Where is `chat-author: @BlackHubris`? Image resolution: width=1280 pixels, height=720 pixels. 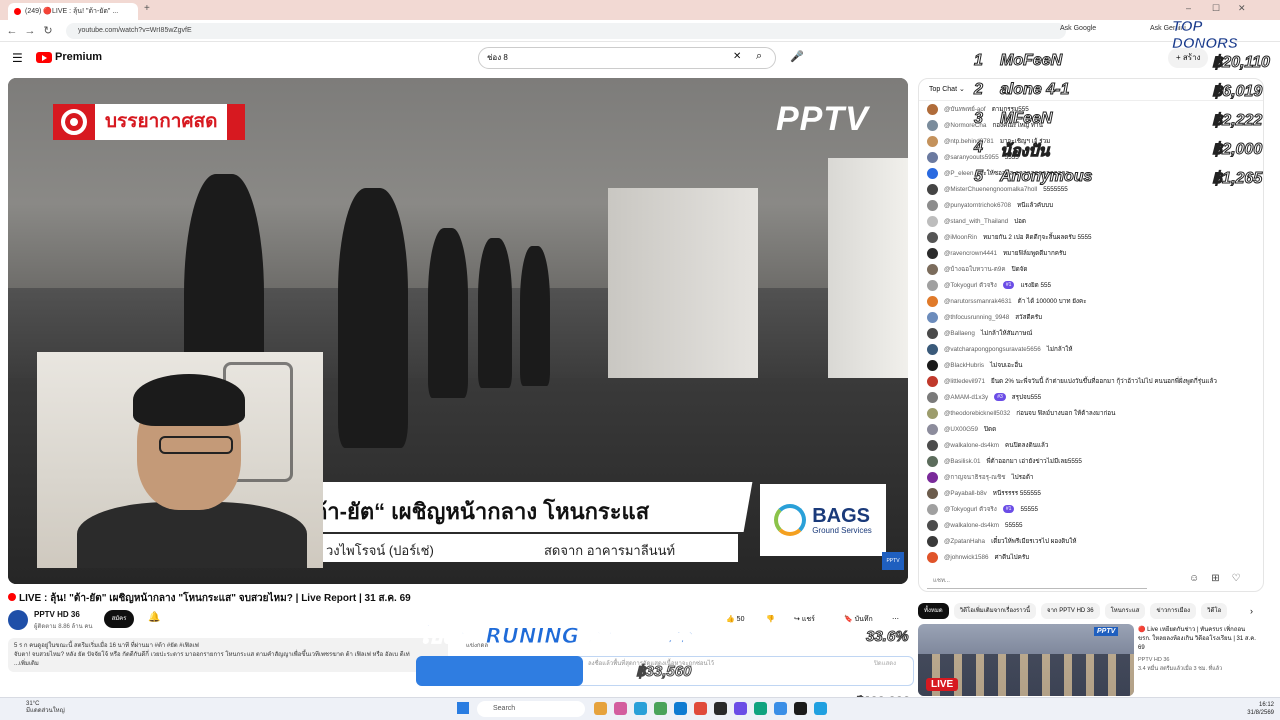
chat-author: @BlackHubris is located at coordinates (964, 365).